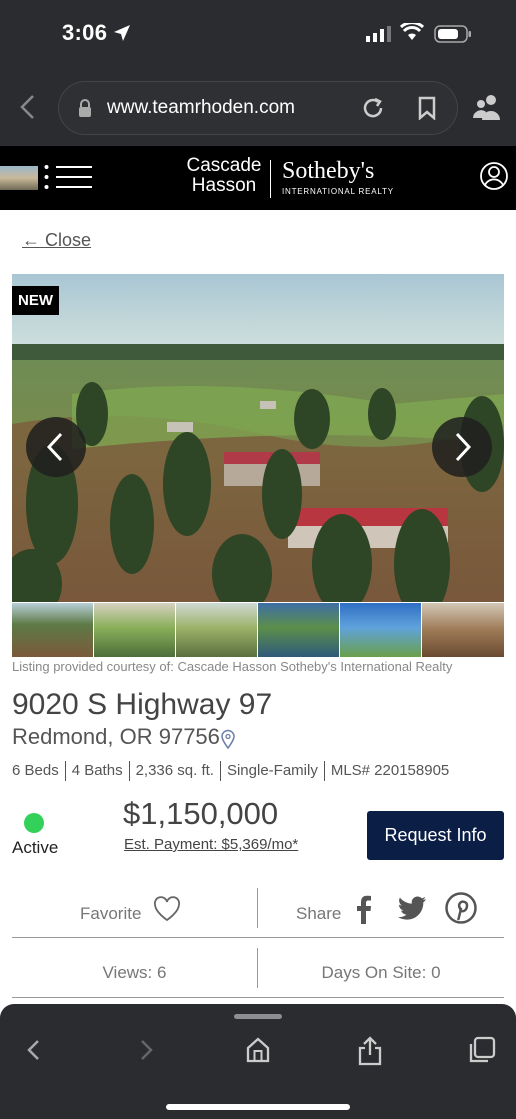 The image size is (516, 1119). What do you see at coordinates (258, 1016) in the screenshot?
I see `toolbar-grabber` at bounding box center [258, 1016].